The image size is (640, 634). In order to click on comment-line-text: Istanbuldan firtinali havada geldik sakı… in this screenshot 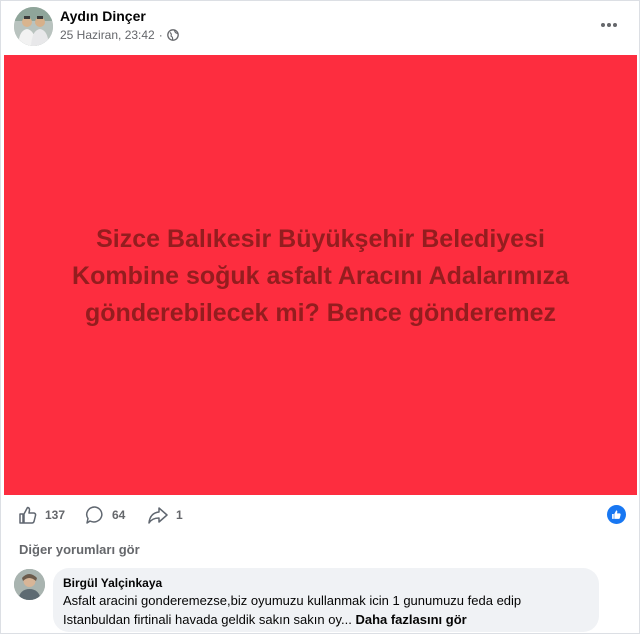, I will do `click(207, 619)`.